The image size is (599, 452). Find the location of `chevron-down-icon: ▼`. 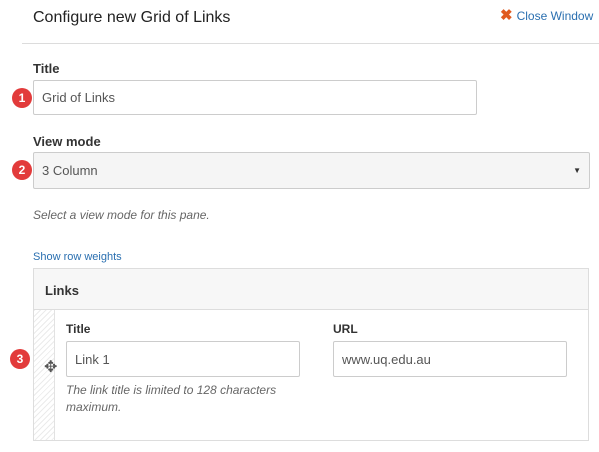

chevron-down-icon: ▼ is located at coordinates (577, 170).